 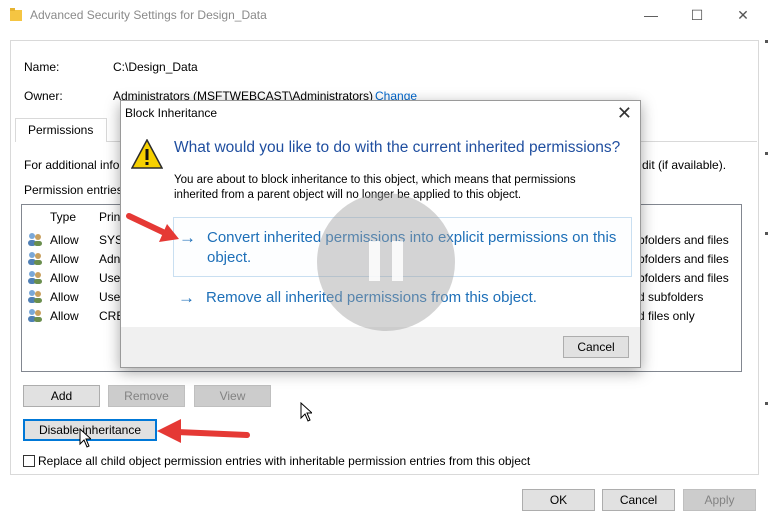 I want to click on view-button: View, so click(x=232, y=396).